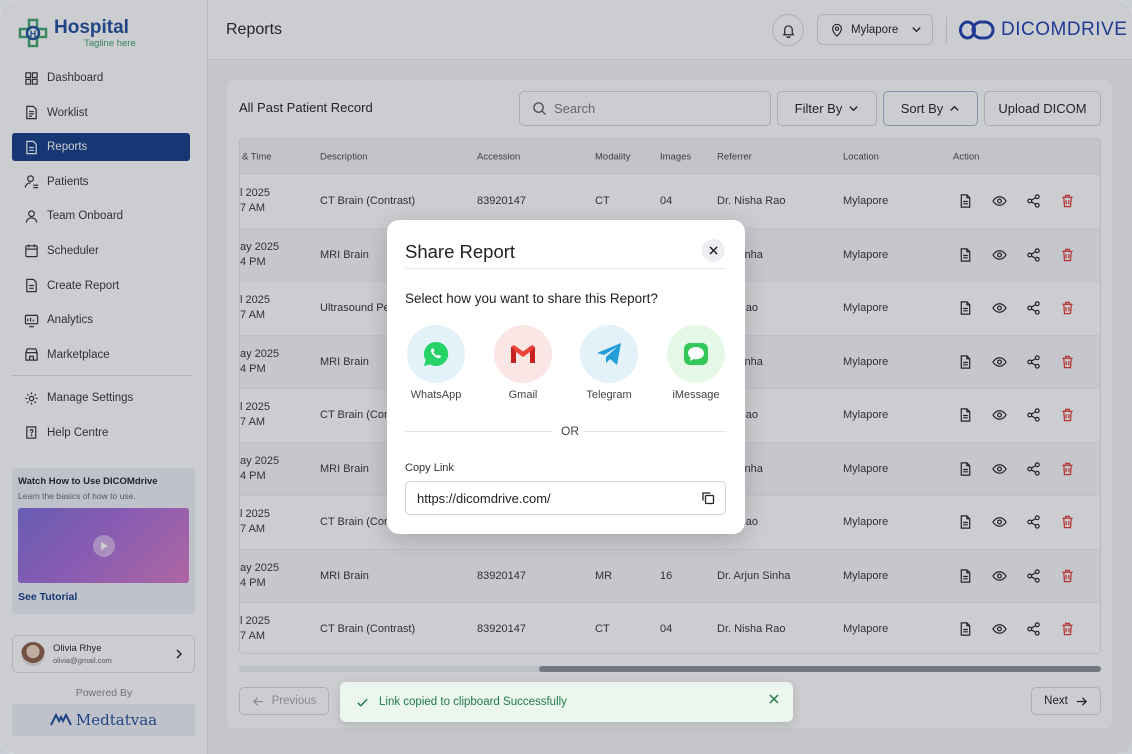 The width and height of the screenshot is (1132, 754). I want to click on share-telegram-button: Telegram, so click(609, 363).